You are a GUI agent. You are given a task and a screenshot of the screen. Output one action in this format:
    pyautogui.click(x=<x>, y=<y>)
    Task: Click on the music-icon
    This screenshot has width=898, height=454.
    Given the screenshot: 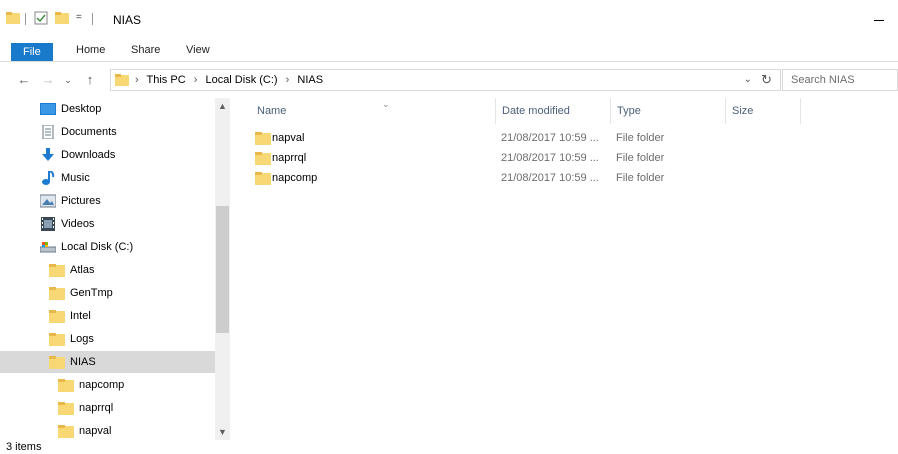 What is the action you would take?
    pyautogui.click(x=48, y=177)
    